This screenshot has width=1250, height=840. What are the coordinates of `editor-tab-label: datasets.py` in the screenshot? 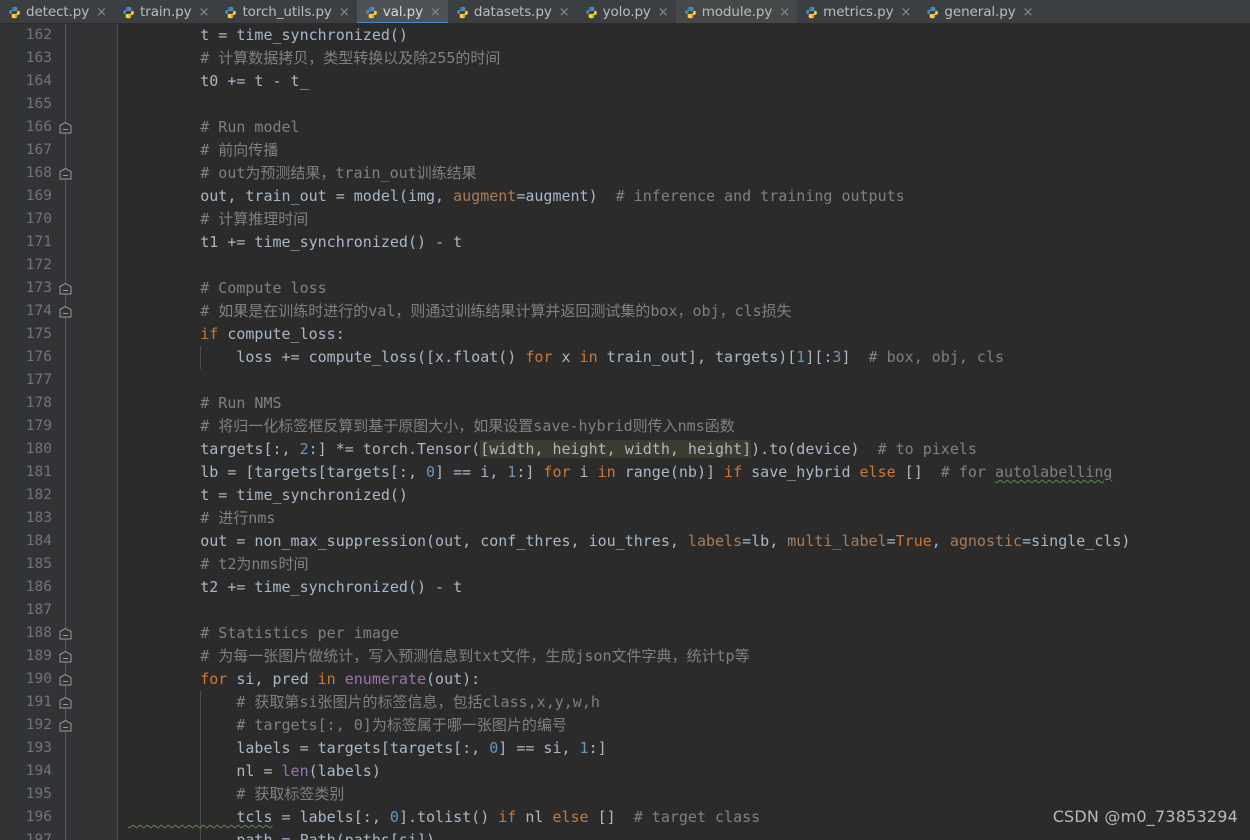 It's located at (512, 12).